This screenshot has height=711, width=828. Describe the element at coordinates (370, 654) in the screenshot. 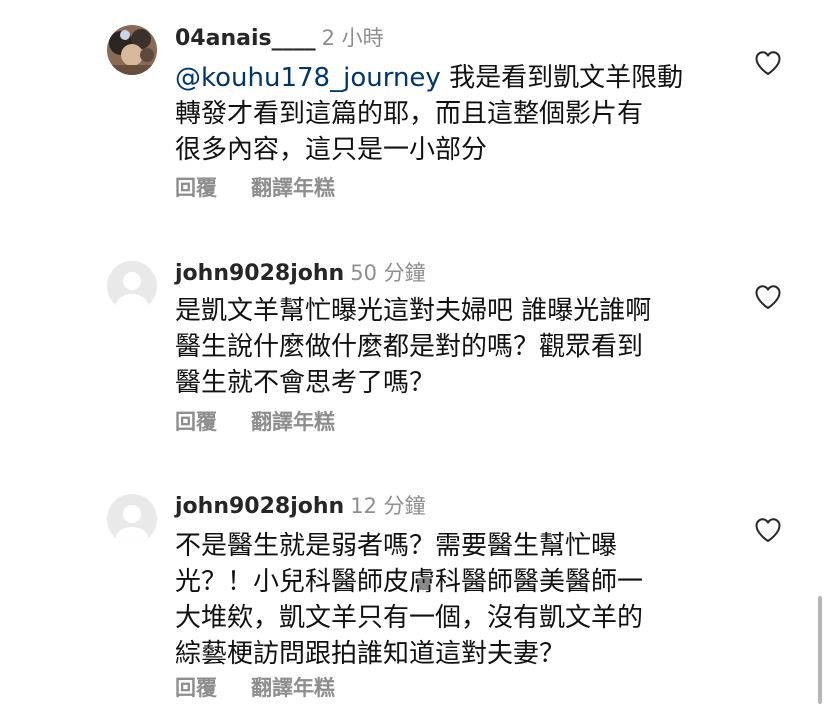

I see `comment-line: 綜藝梗訪問跟拍誰知道這對夫妻？` at that location.